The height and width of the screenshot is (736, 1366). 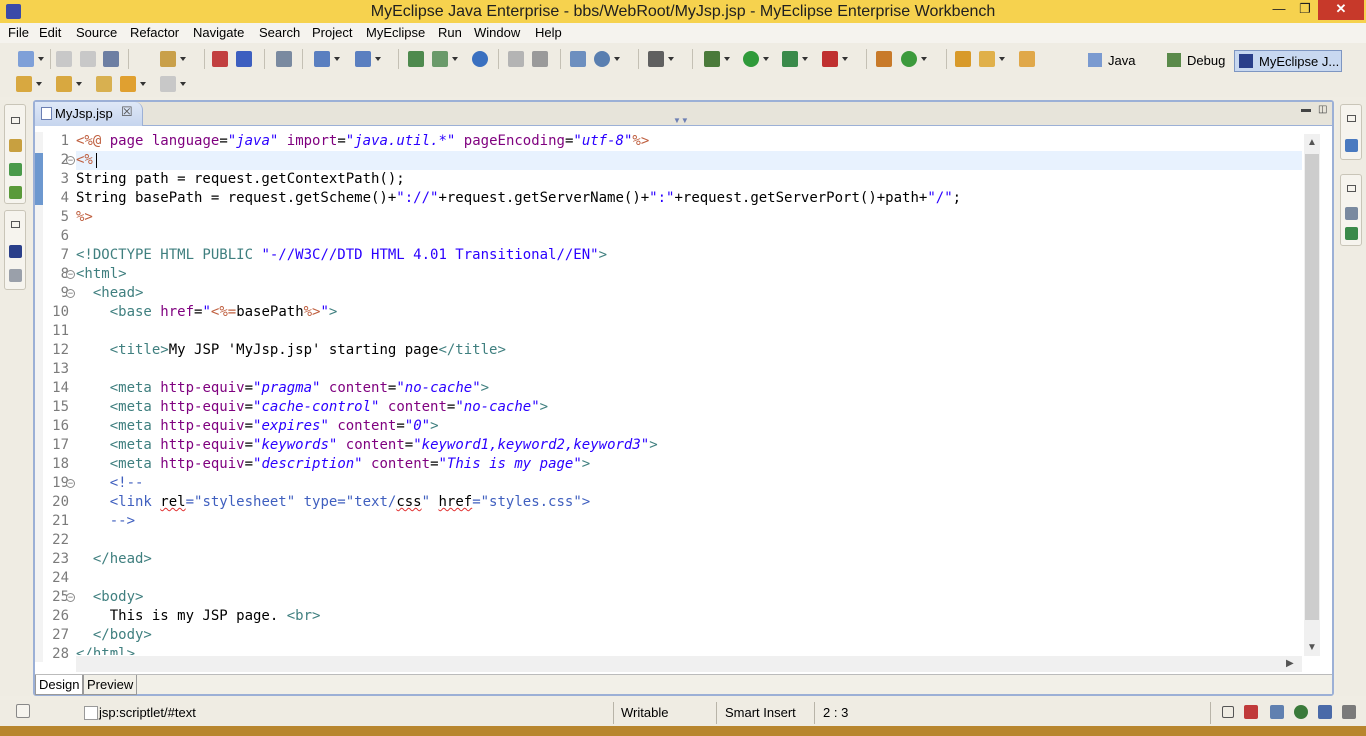 I want to click on edit-icon, so click(x=992, y=59).